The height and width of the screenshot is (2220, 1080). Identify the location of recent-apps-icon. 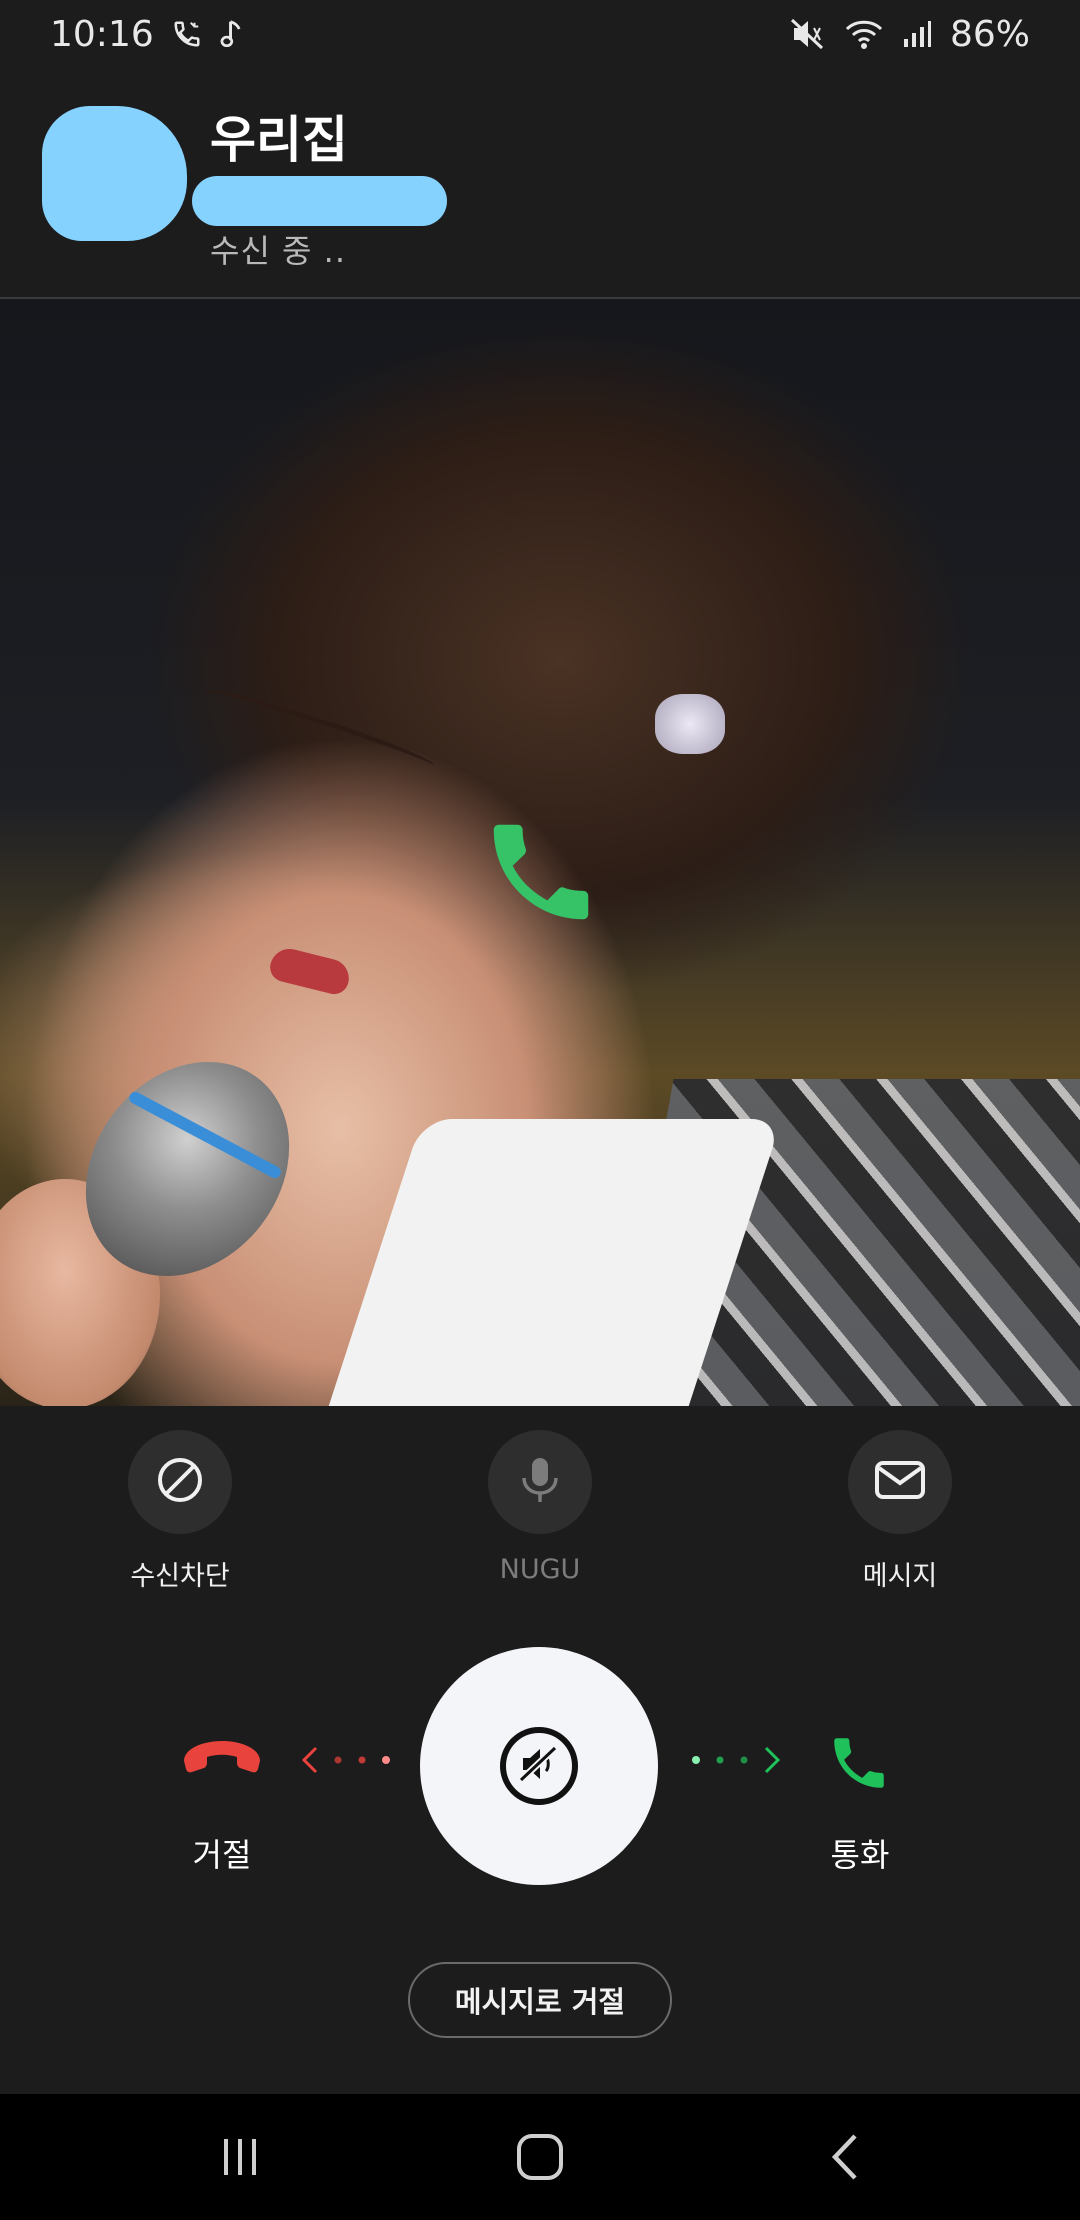
(240, 2157).